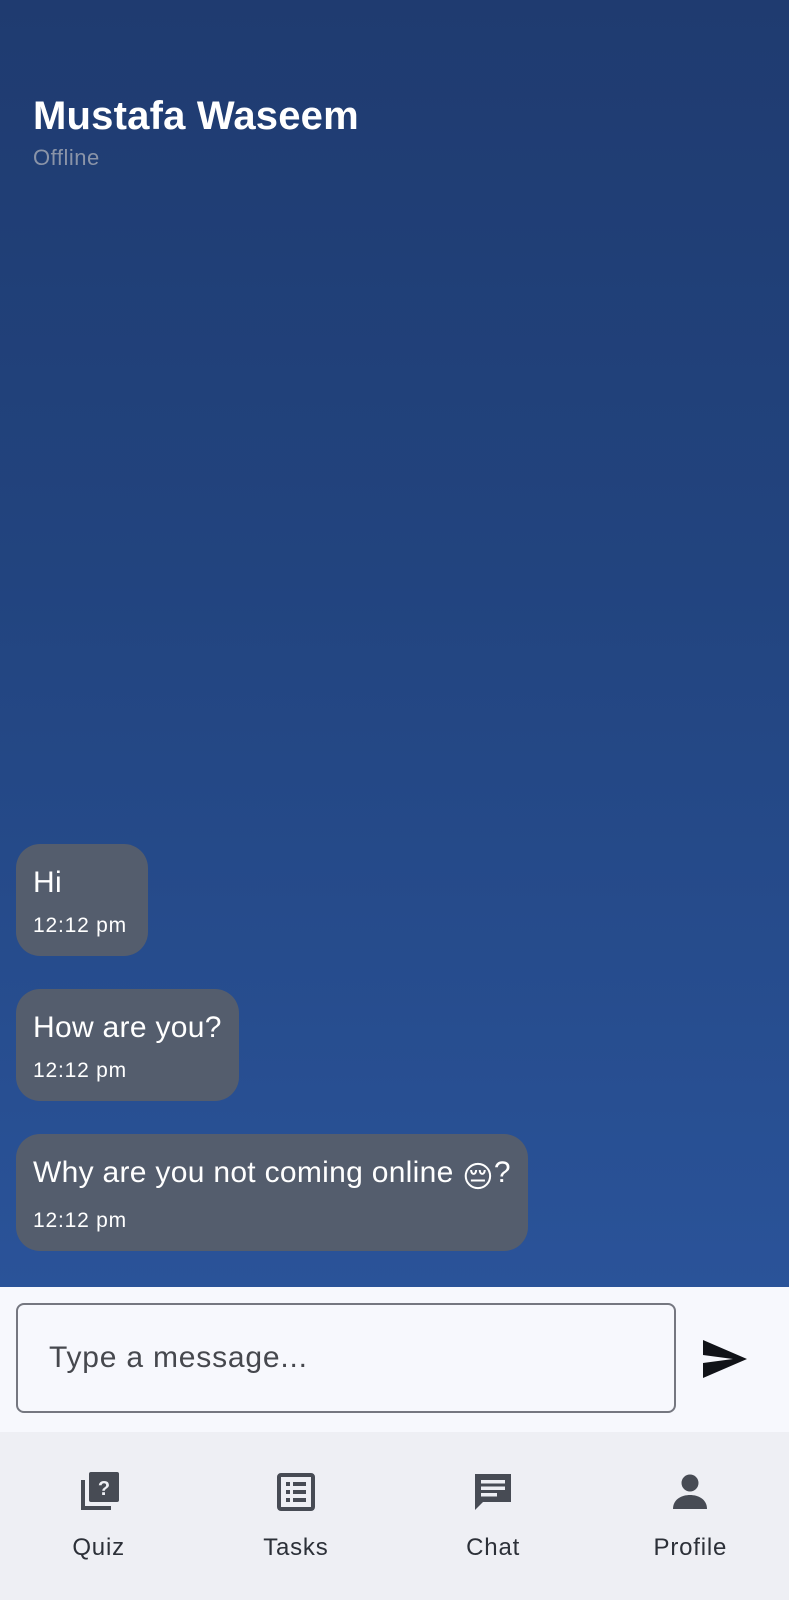  Describe the element at coordinates (248, 1172) in the screenshot. I see `message-text-part: Why are you not coming online` at that location.